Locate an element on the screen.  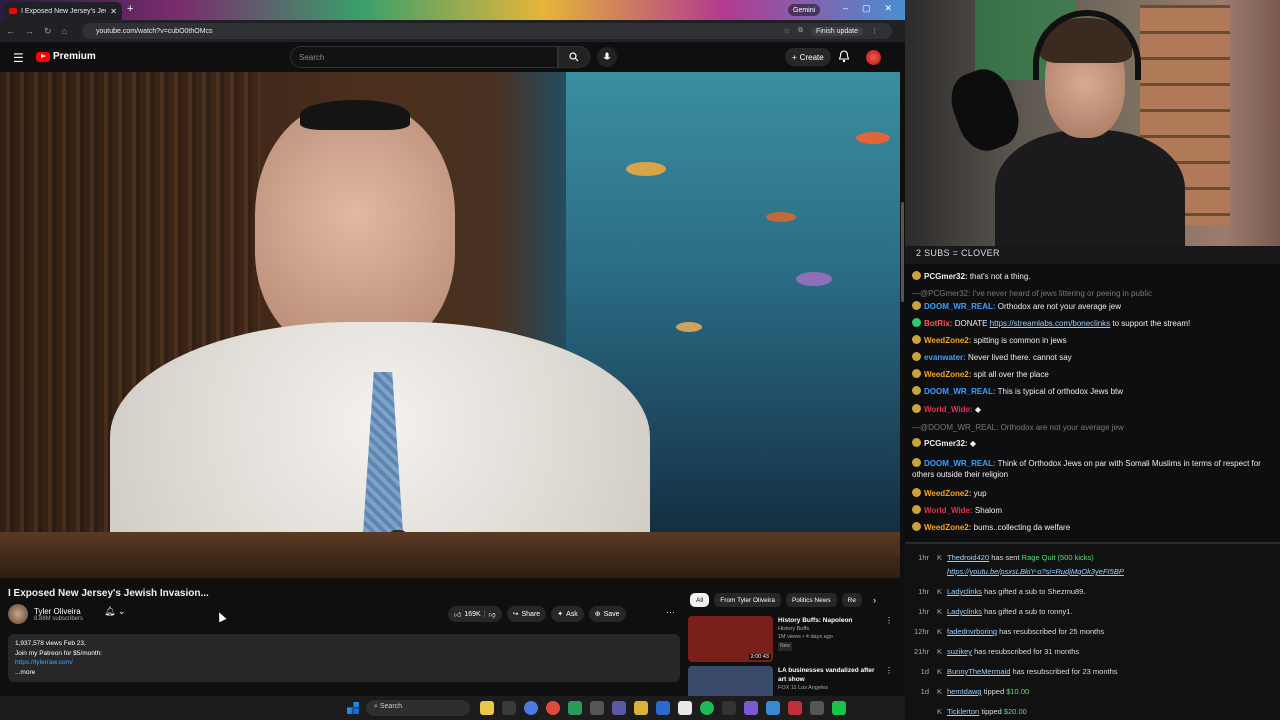
back-icon: ← is located at coordinates (10, 31).